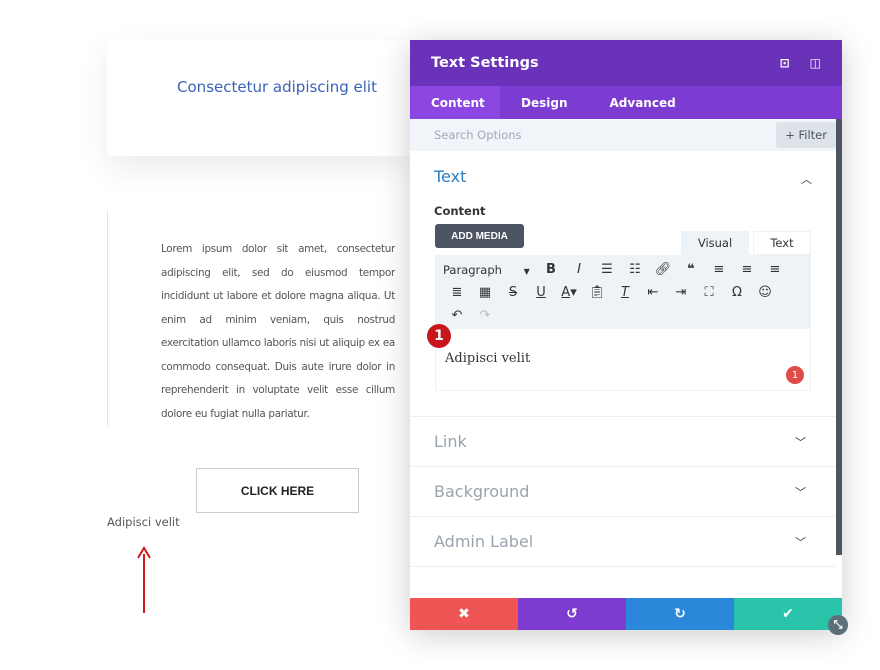  I want to click on omega-icon: Ω, so click(737, 292).